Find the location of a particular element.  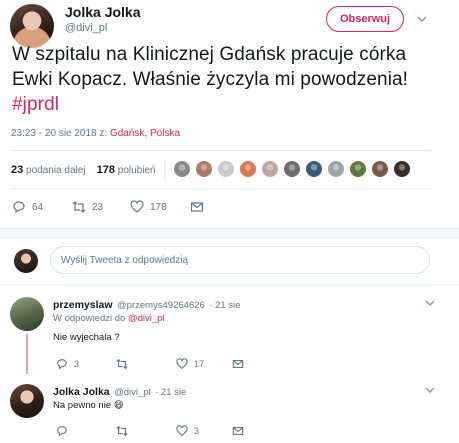

reply-author-name: przemyslaw is located at coordinates (83, 305).